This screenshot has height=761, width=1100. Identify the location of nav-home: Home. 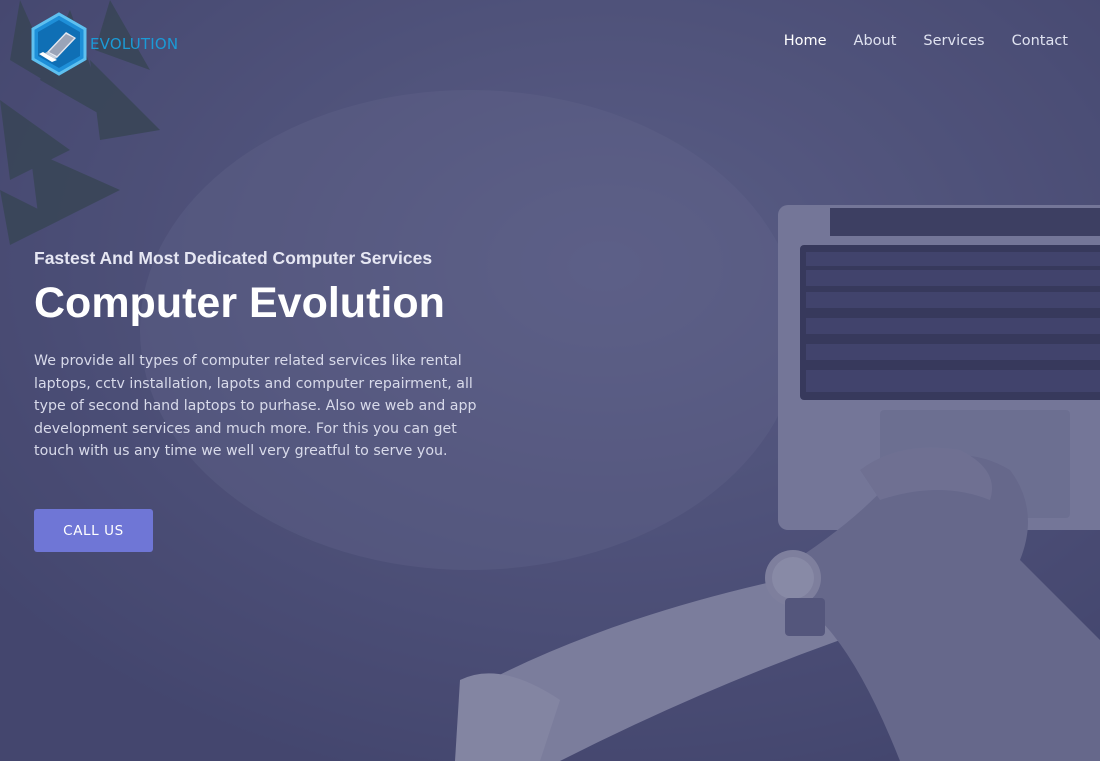
(805, 41).